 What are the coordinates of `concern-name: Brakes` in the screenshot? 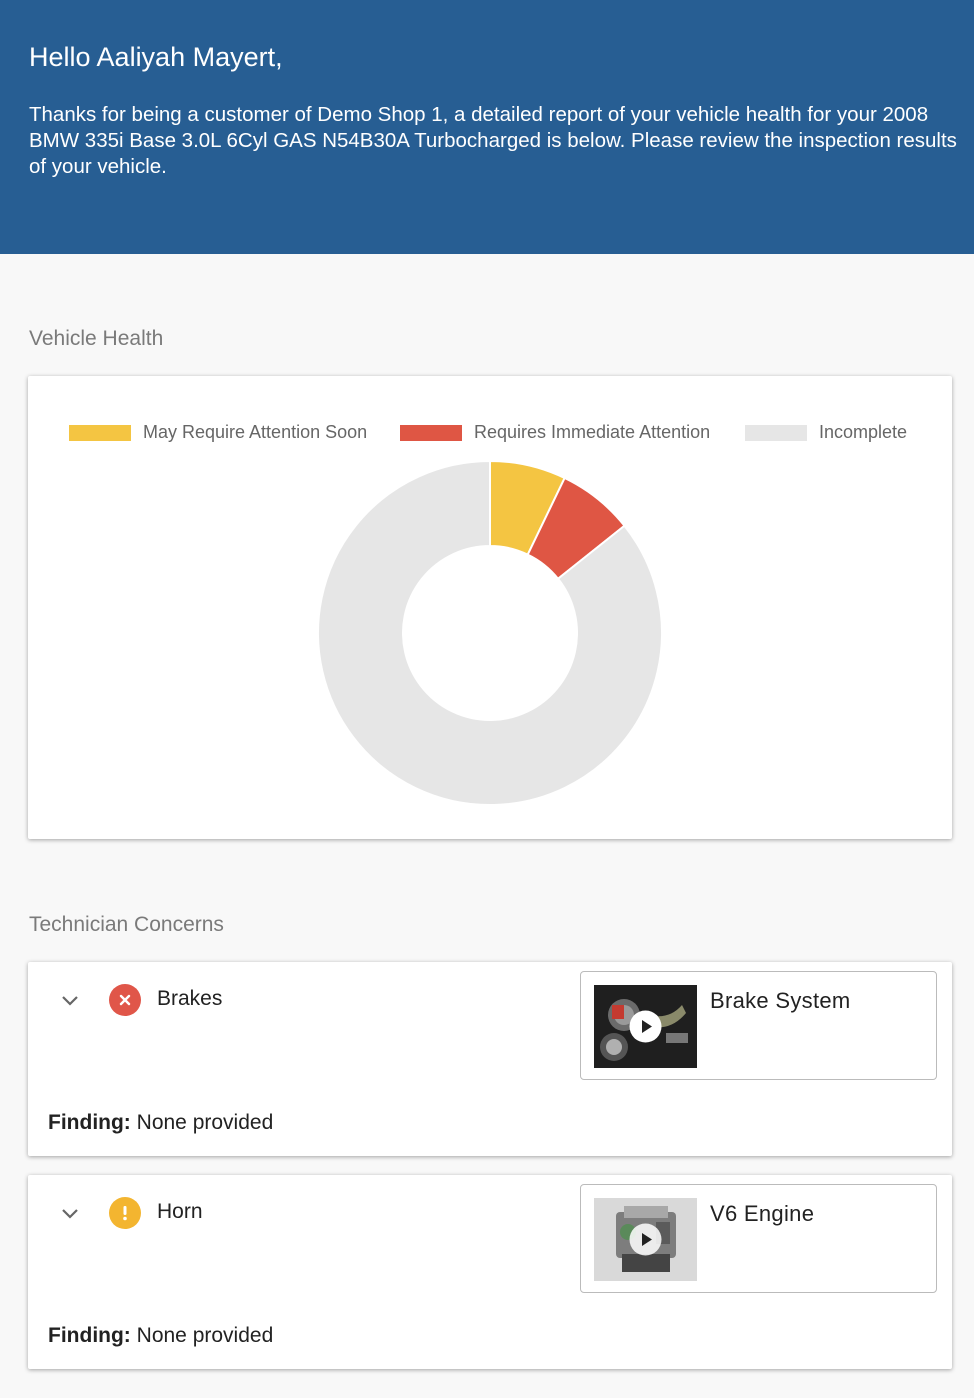 It's located at (190, 998).